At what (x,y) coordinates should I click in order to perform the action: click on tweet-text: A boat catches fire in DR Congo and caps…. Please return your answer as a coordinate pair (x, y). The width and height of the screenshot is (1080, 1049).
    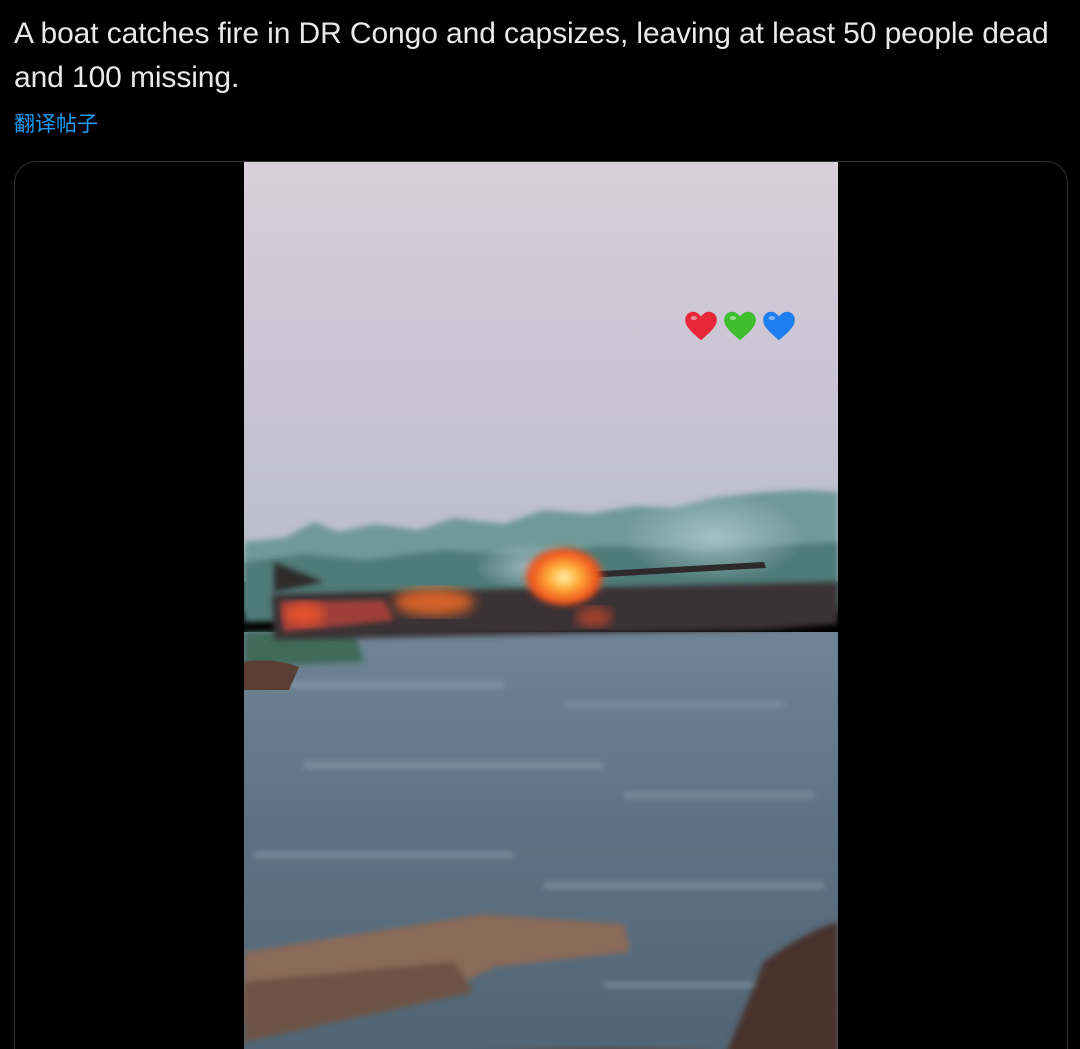
    Looking at the image, I should click on (531, 55).